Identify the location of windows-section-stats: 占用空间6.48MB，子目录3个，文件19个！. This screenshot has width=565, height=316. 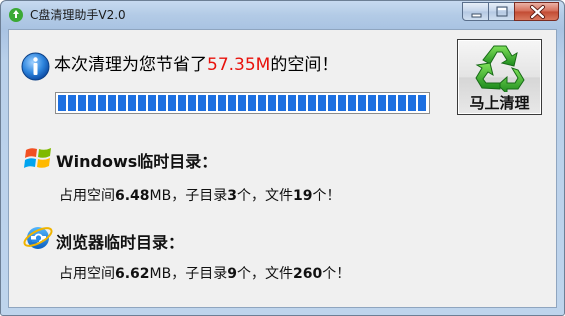
(199, 195).